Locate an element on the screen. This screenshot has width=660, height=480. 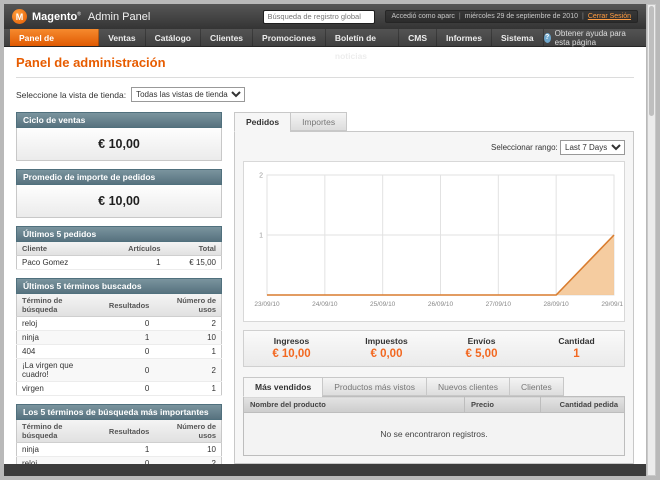
tab-most-viewed: Productos más vistos is located at coordinates (374, 386).